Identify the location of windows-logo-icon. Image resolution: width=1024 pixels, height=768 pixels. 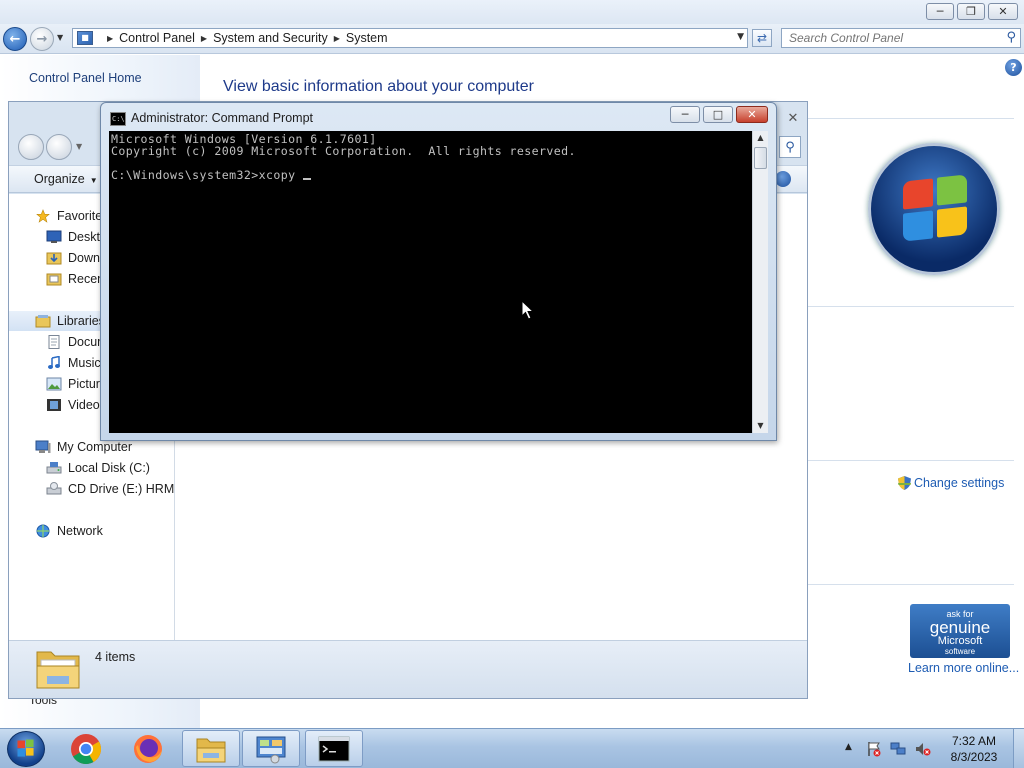
(25, 748).